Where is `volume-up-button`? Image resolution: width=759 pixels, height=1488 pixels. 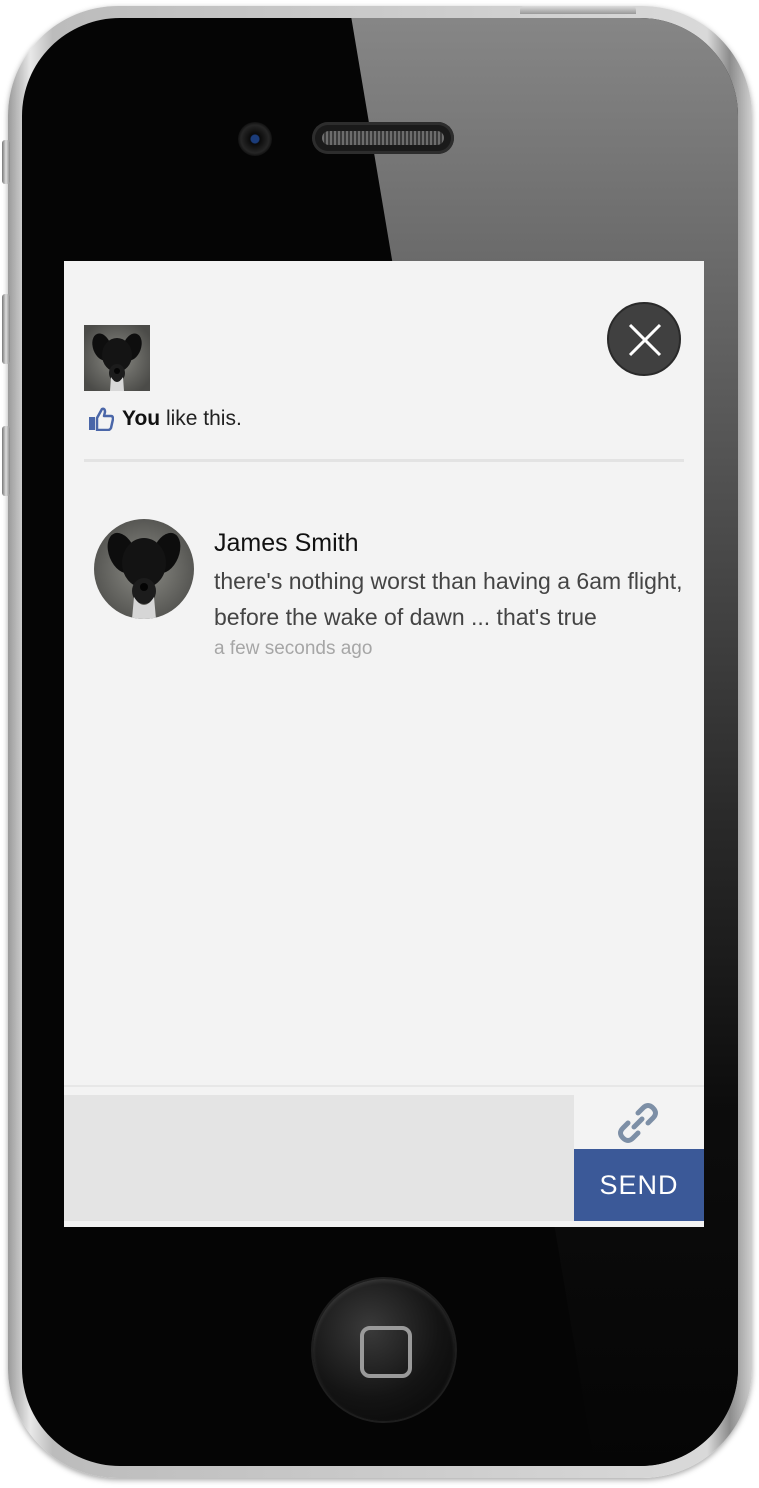
volume-up-button is located at coordinates (6, 329).